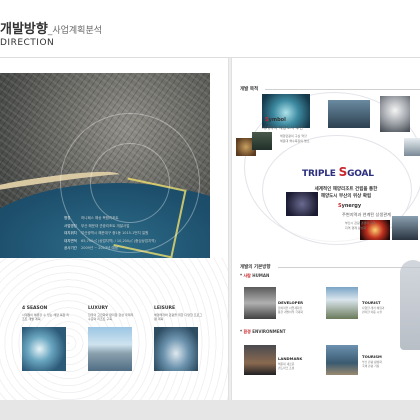 The height and width of the screenshot is (420, 420). Describe the element at coordinates (342, 360) in the screenshot. I see `tourism-photo` at that location.